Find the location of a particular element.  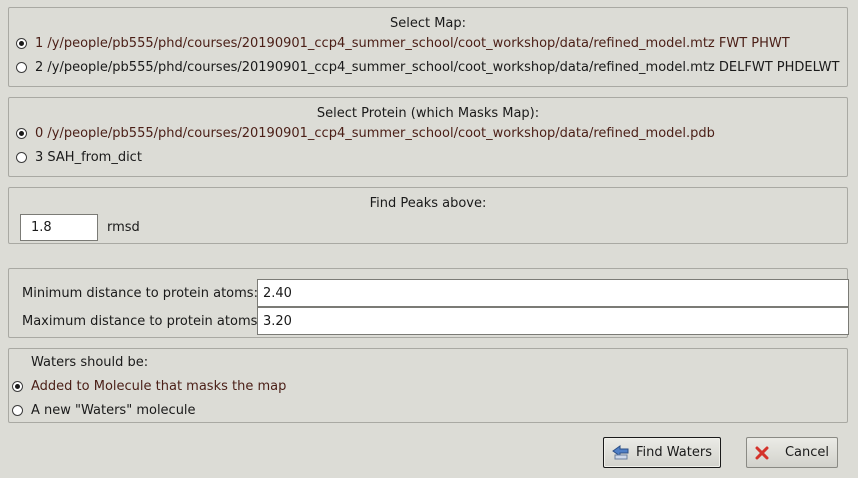

find-peaks-title: Find Peaks above: is located at coordinates (428, 203).